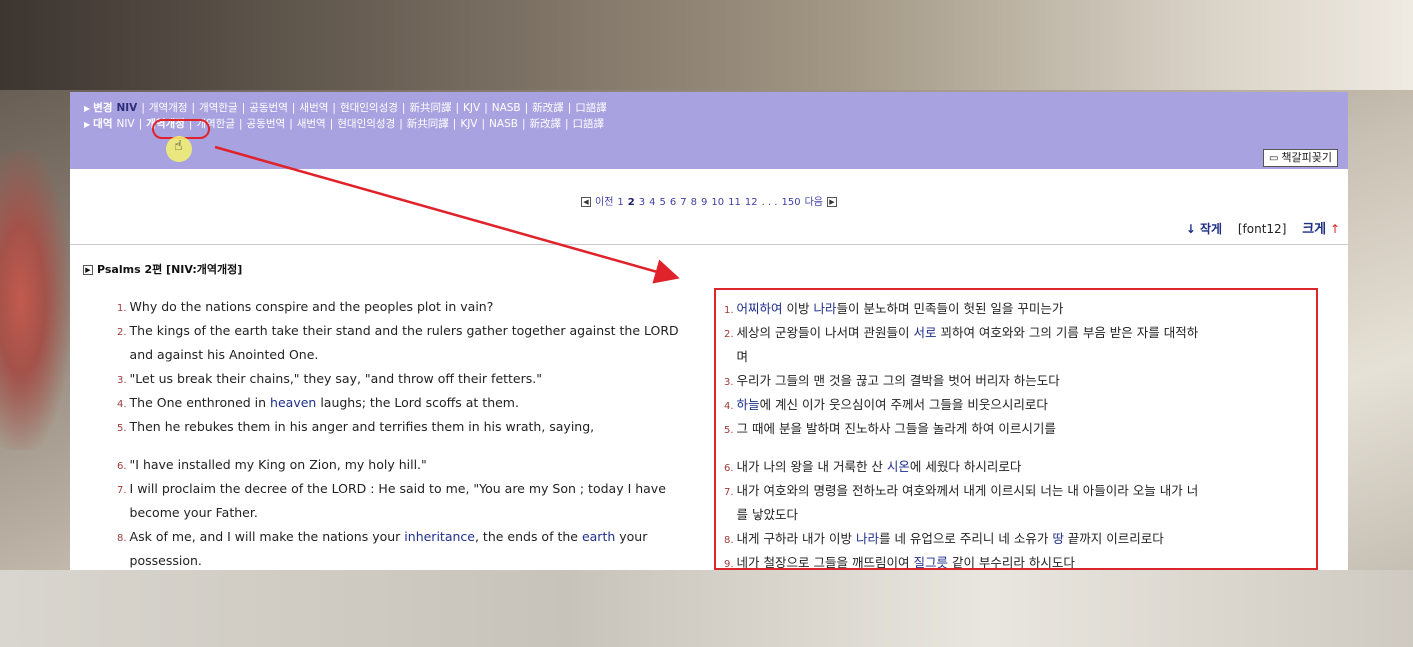 This screenshot has height=647, width=1413. I want to click on verse-line: 1. 어찌하여 이방 나라들이 분노하며 민족들이 헛된 일을 꾸미는가, so click(1015, 310).